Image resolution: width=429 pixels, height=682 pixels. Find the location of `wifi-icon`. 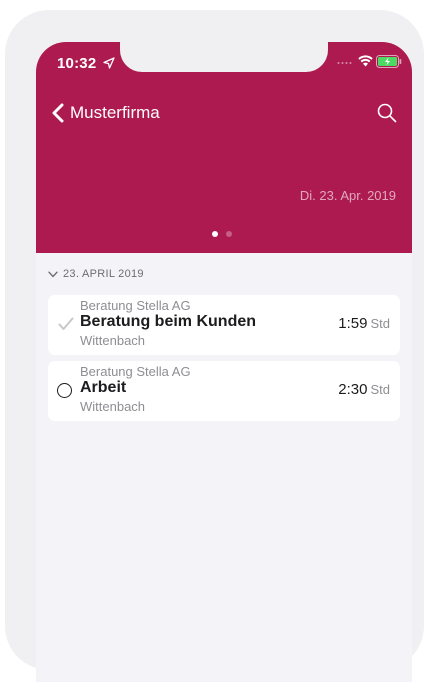

wifi-icon is located at coordinates (365, 61).